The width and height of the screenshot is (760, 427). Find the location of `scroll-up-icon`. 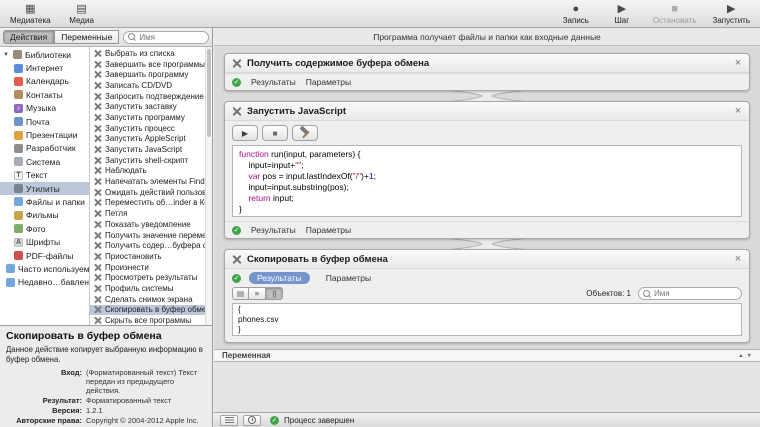

scroll-up-icon is located at coordinates (740, 356).